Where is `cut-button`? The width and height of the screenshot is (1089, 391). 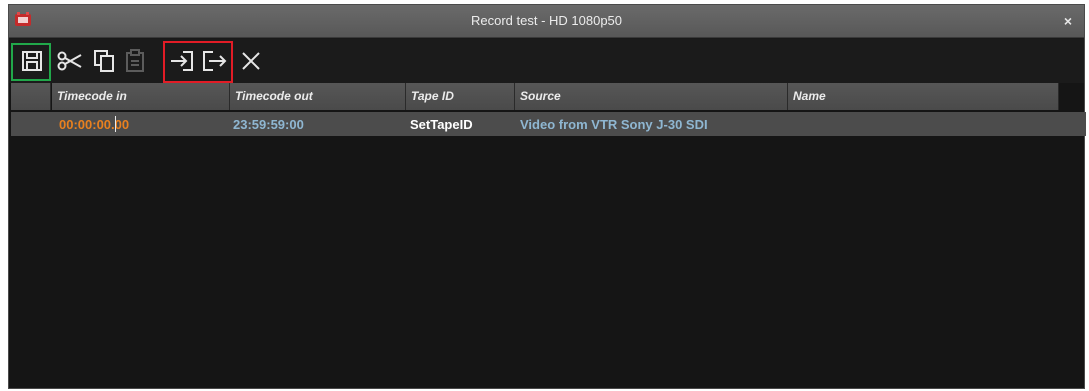 cut-button is located at coordinates (70, 61).